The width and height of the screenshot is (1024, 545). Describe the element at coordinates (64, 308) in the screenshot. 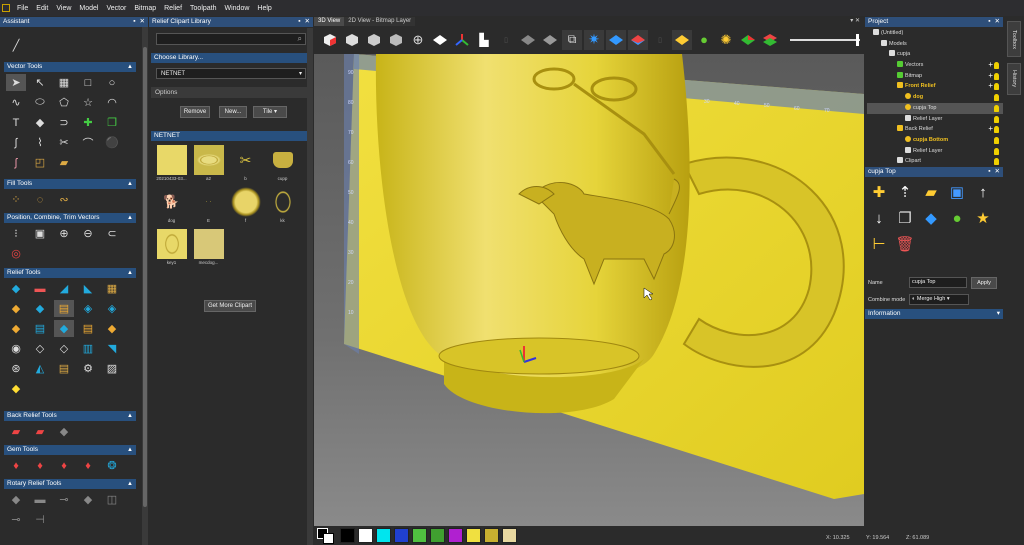

I see `relief-clipart-icon: ▤` at that location.